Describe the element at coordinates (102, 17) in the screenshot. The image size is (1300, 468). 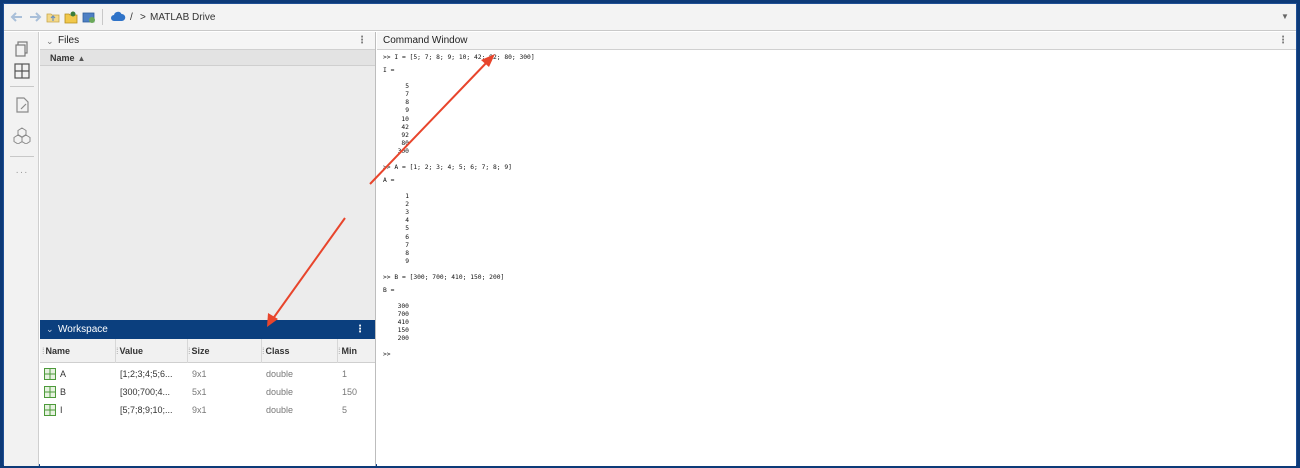
I see `address-separator` at that location.